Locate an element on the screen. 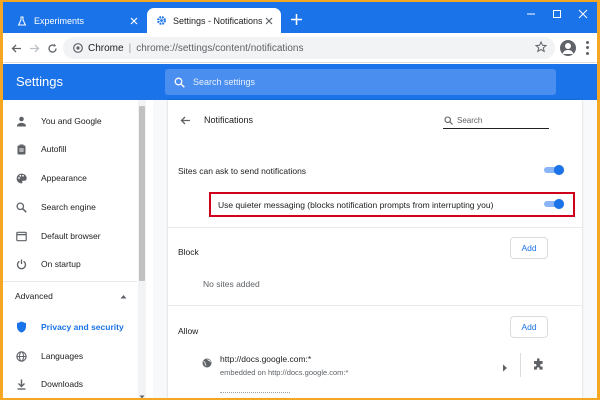 The image size is (600, 400). maximize-icon is located at coordinates (557, 14).